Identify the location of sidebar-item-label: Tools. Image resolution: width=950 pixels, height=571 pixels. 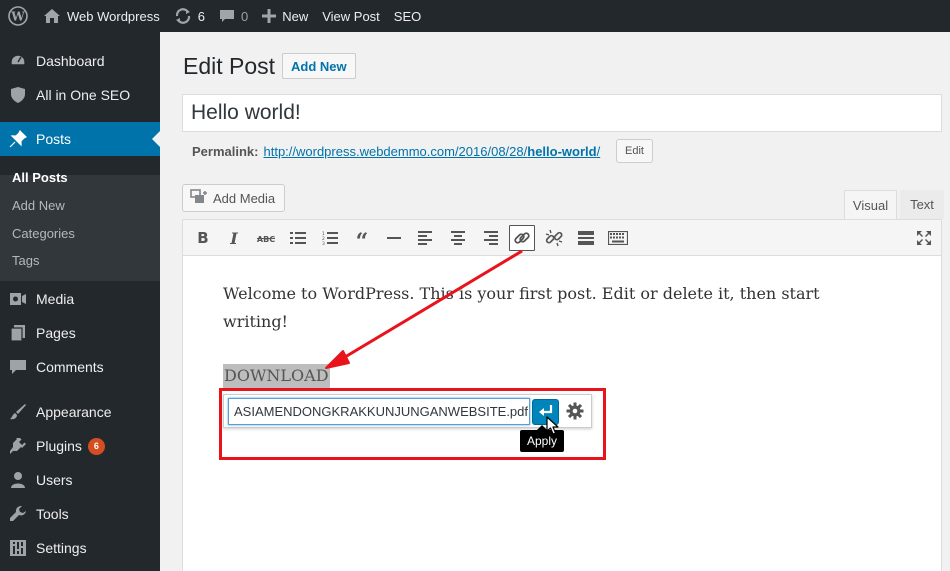
(52, 514).